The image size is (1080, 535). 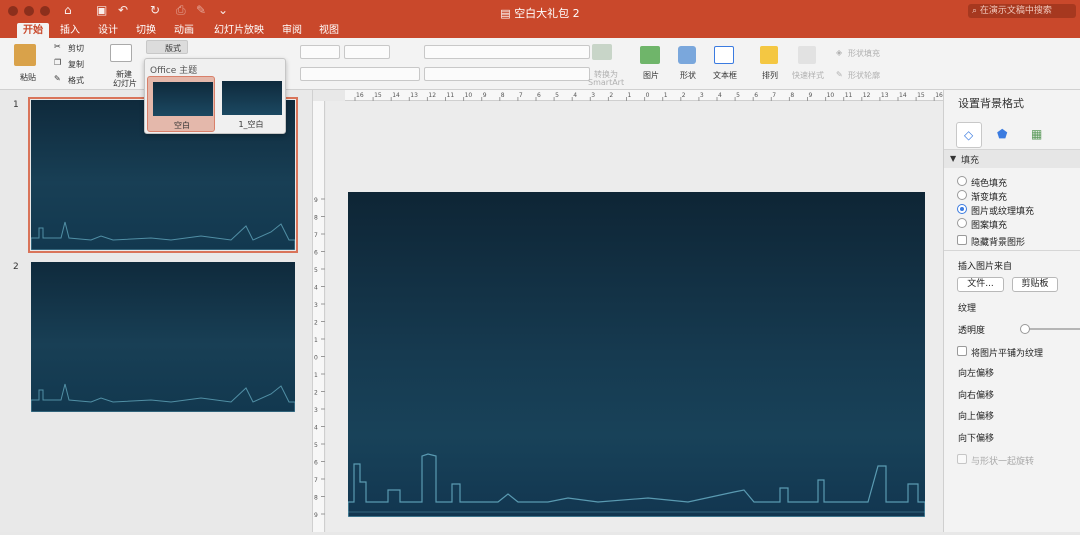 I want to click on solid-fill-label: 纯色填充, so click(x=989, y=184).